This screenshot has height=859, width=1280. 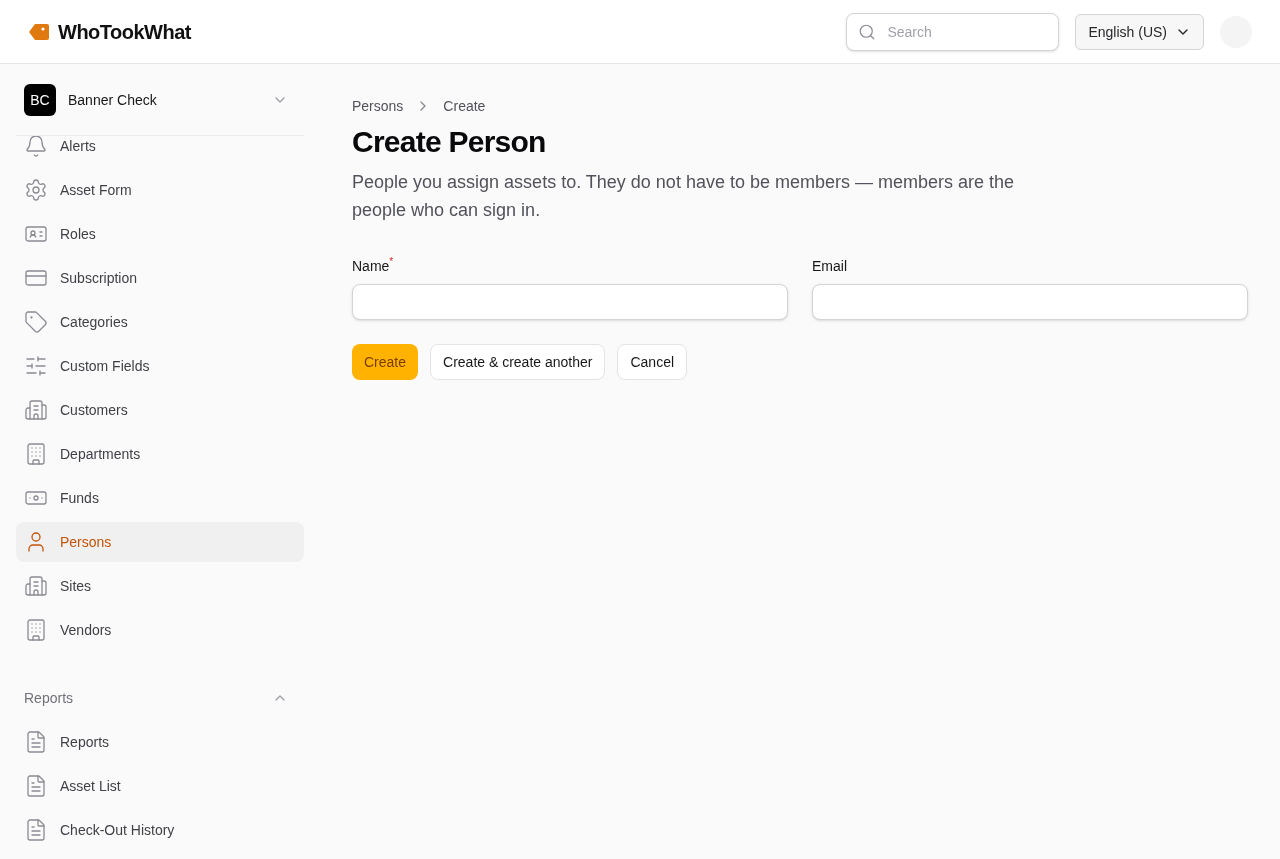 What do you see at coordinates (124, 32) in the screenshot?
I see `app-name: WhoTookWhat` at bounding box center [124, 32].